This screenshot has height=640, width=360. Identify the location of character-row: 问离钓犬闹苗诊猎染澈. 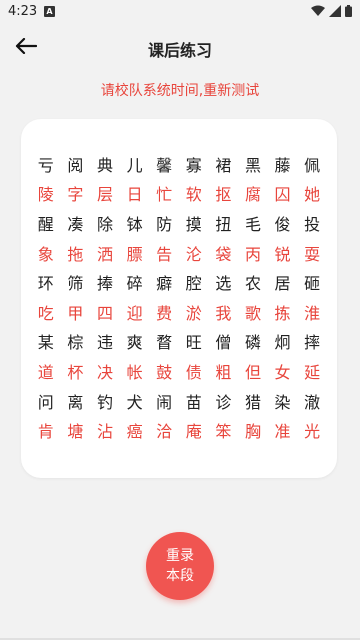
(179, 401).